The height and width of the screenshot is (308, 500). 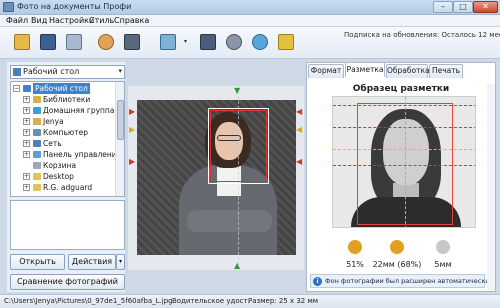 I want to click on compare-photos-button: Сравнение фотографий, so click(x=67, y=282).